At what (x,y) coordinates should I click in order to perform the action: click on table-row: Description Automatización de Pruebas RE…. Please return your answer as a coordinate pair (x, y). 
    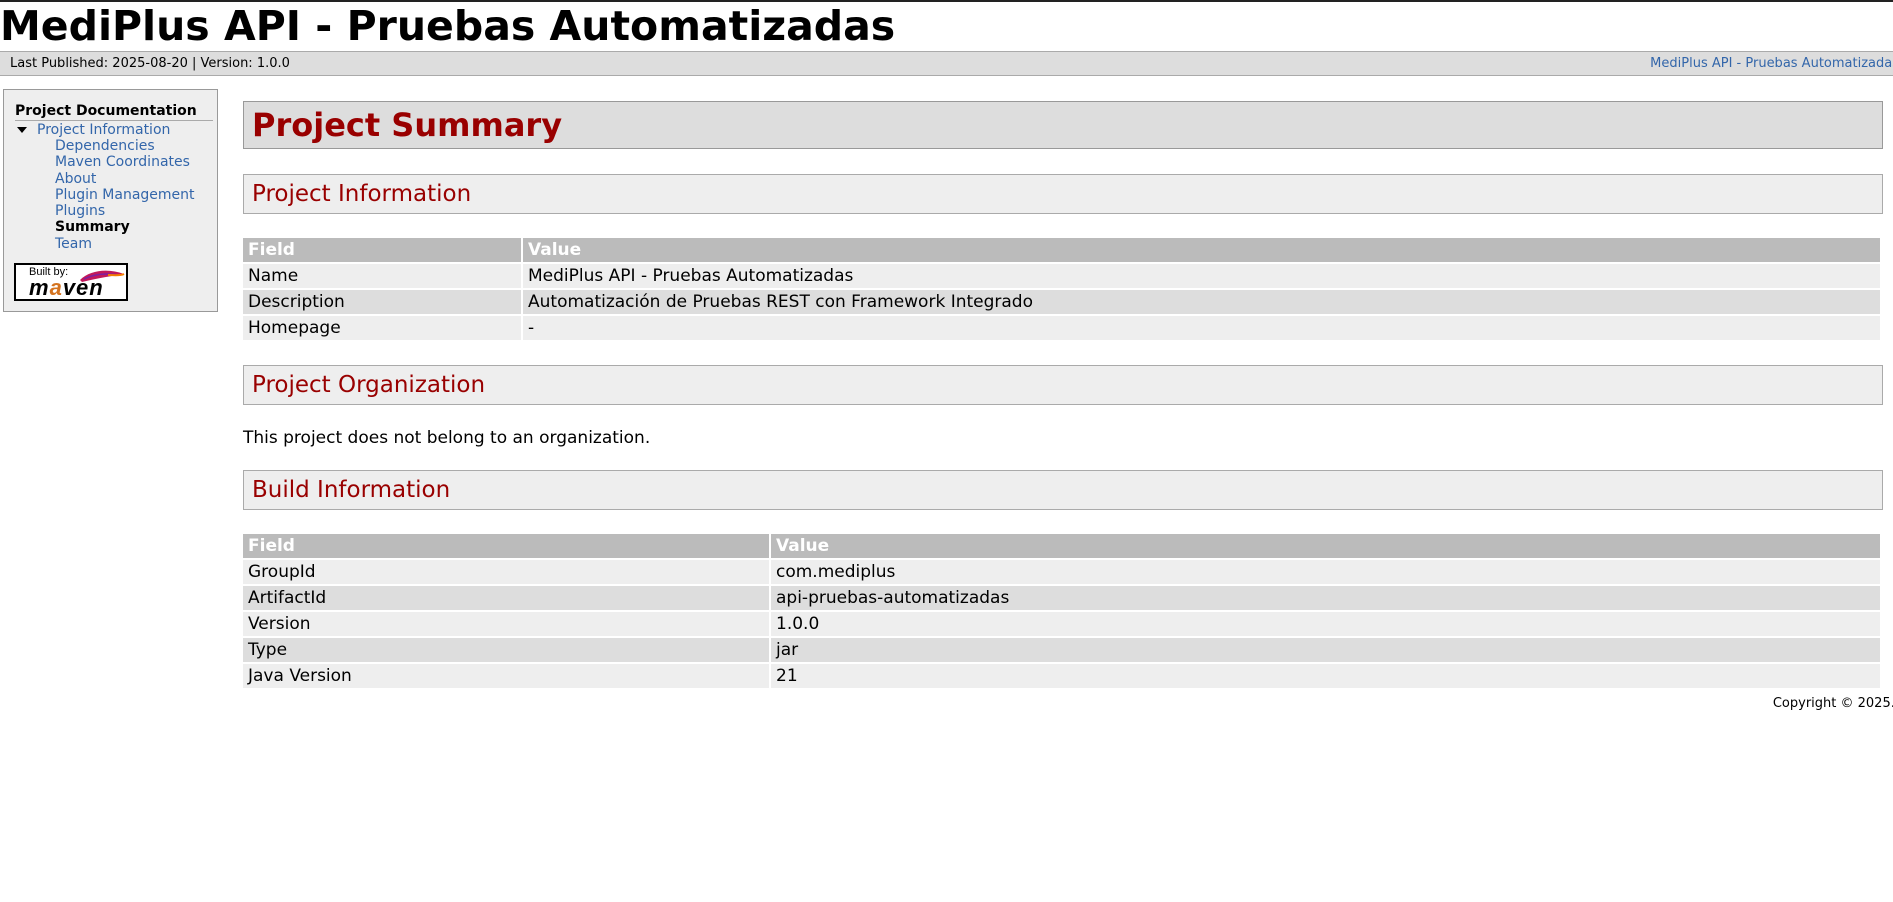
    Looking at the image, I should click on (1061, 302).